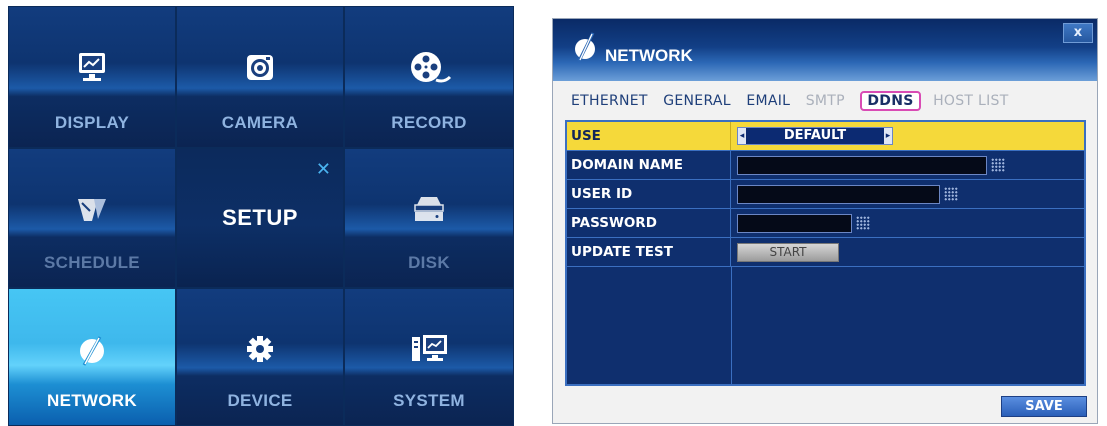 This screenshot has width=1107, height=426. What do you see at coordinates (92, 67) in the screenshot?
I see `display-icon` at bounding box center [92, 67].